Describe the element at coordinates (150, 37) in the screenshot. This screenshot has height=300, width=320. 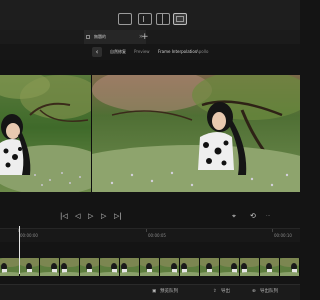
I see `tab-bar: 無題的 × +` at that location.